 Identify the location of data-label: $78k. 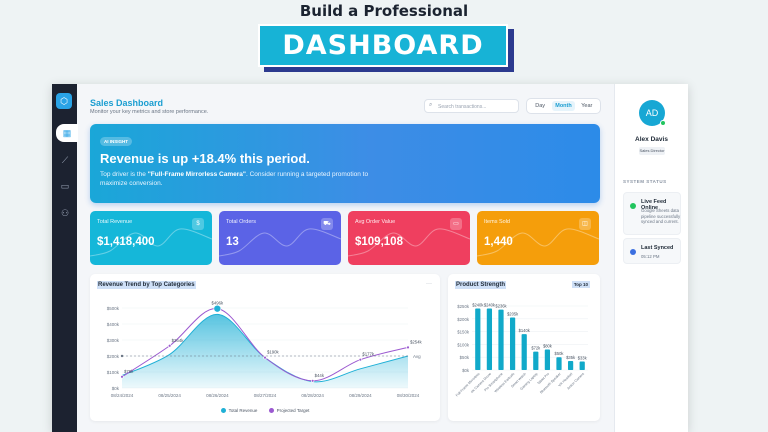
(129, 371).